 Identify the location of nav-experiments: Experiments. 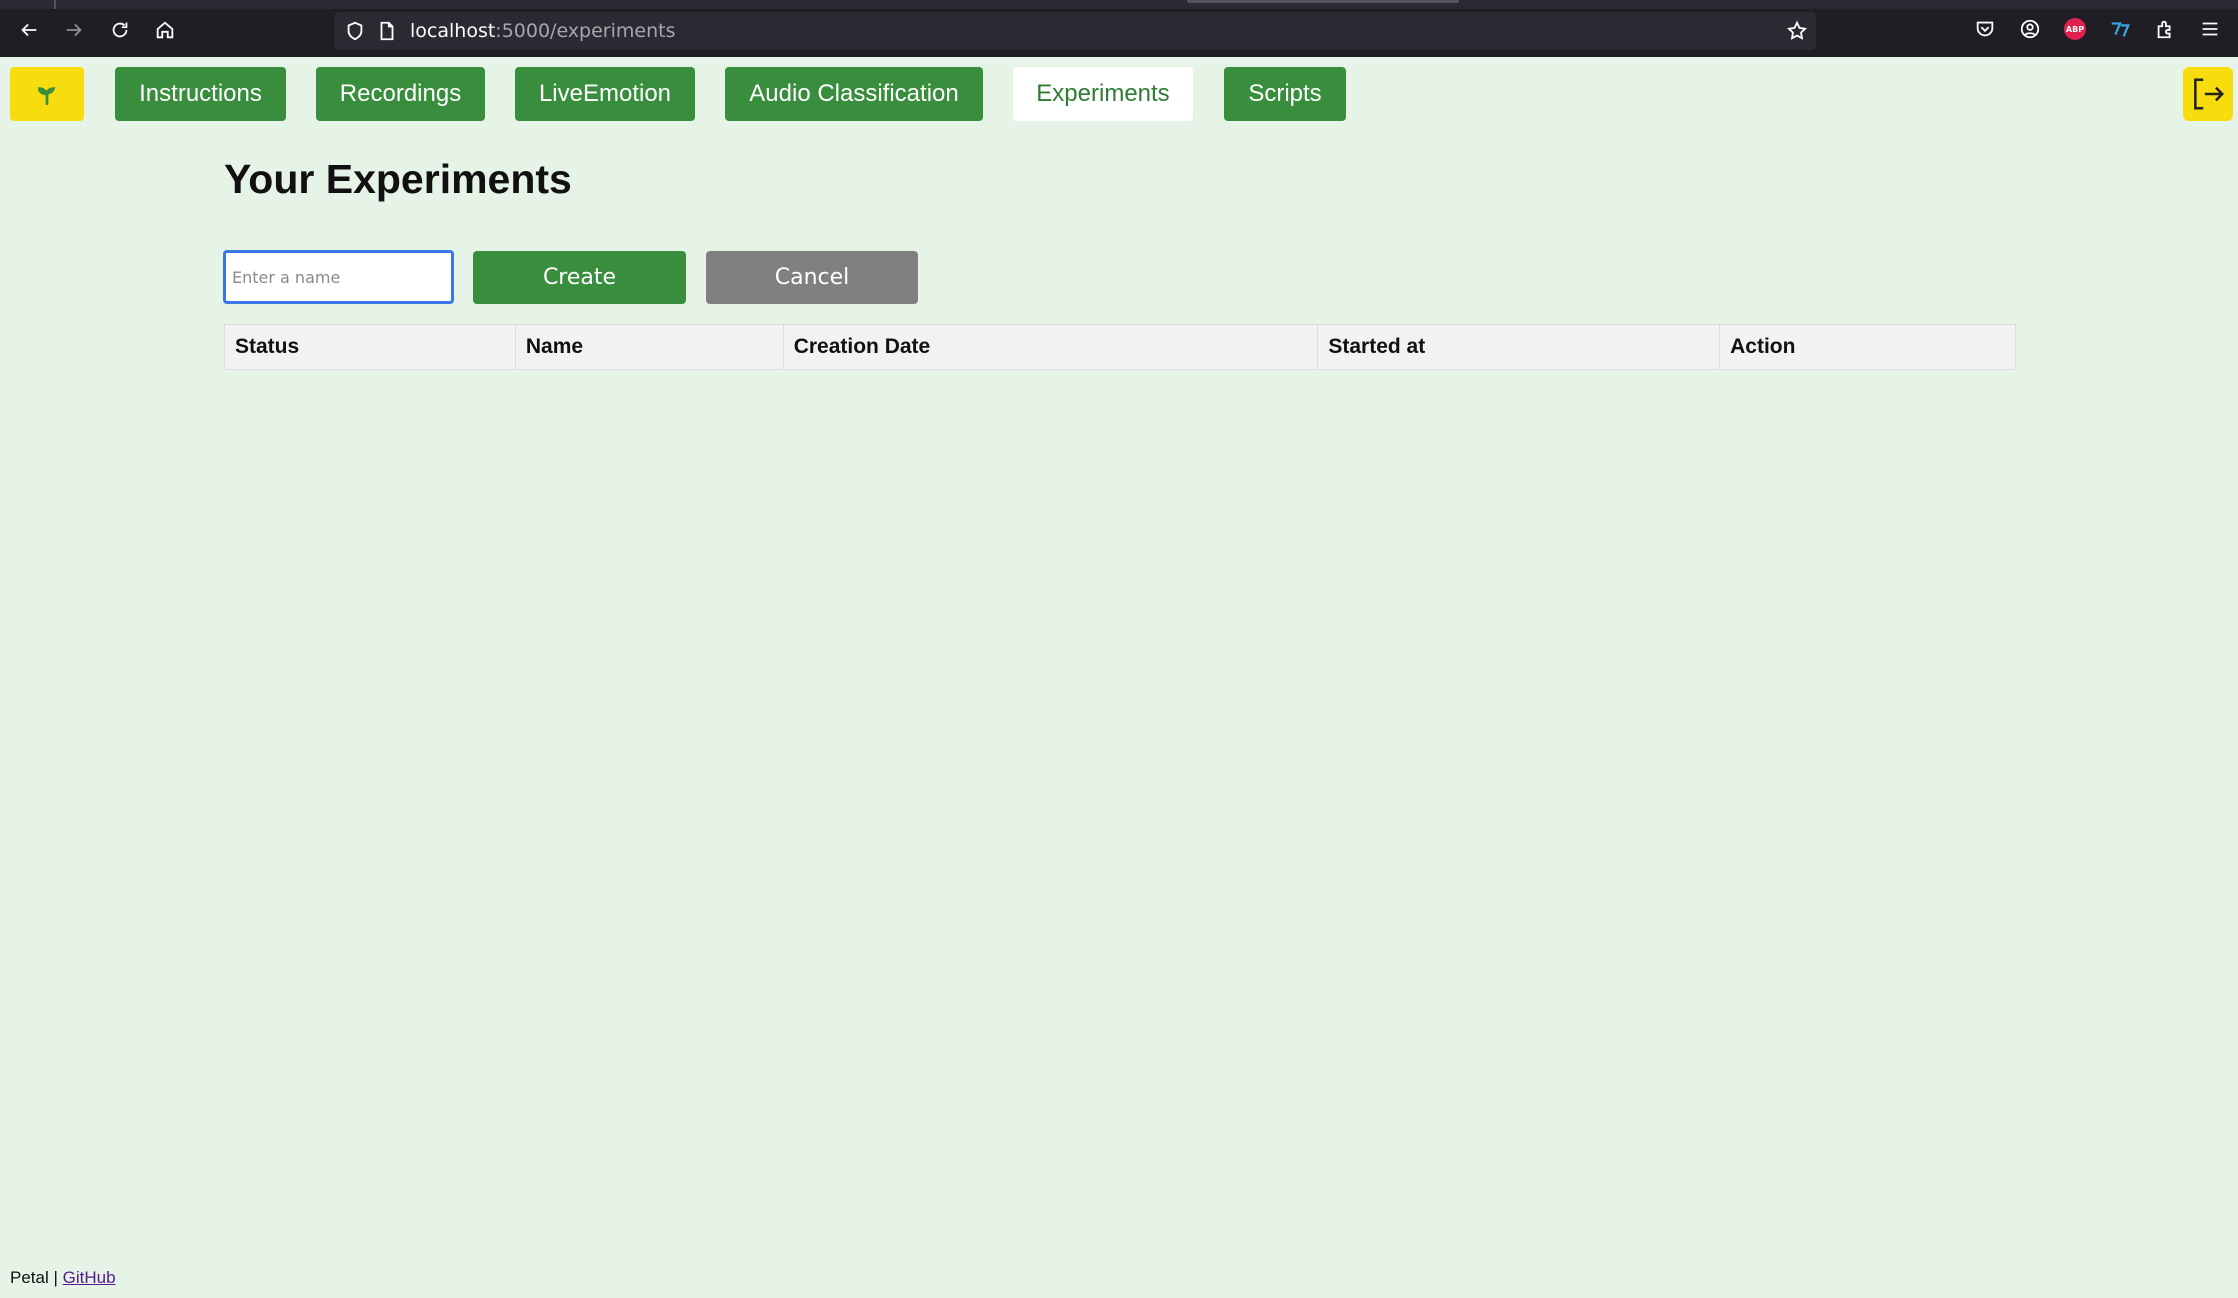
(1103, 94).